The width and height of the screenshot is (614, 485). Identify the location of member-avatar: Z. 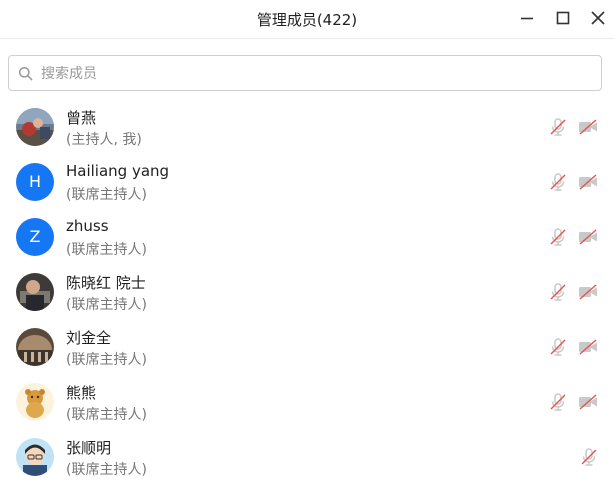
(35, 237).